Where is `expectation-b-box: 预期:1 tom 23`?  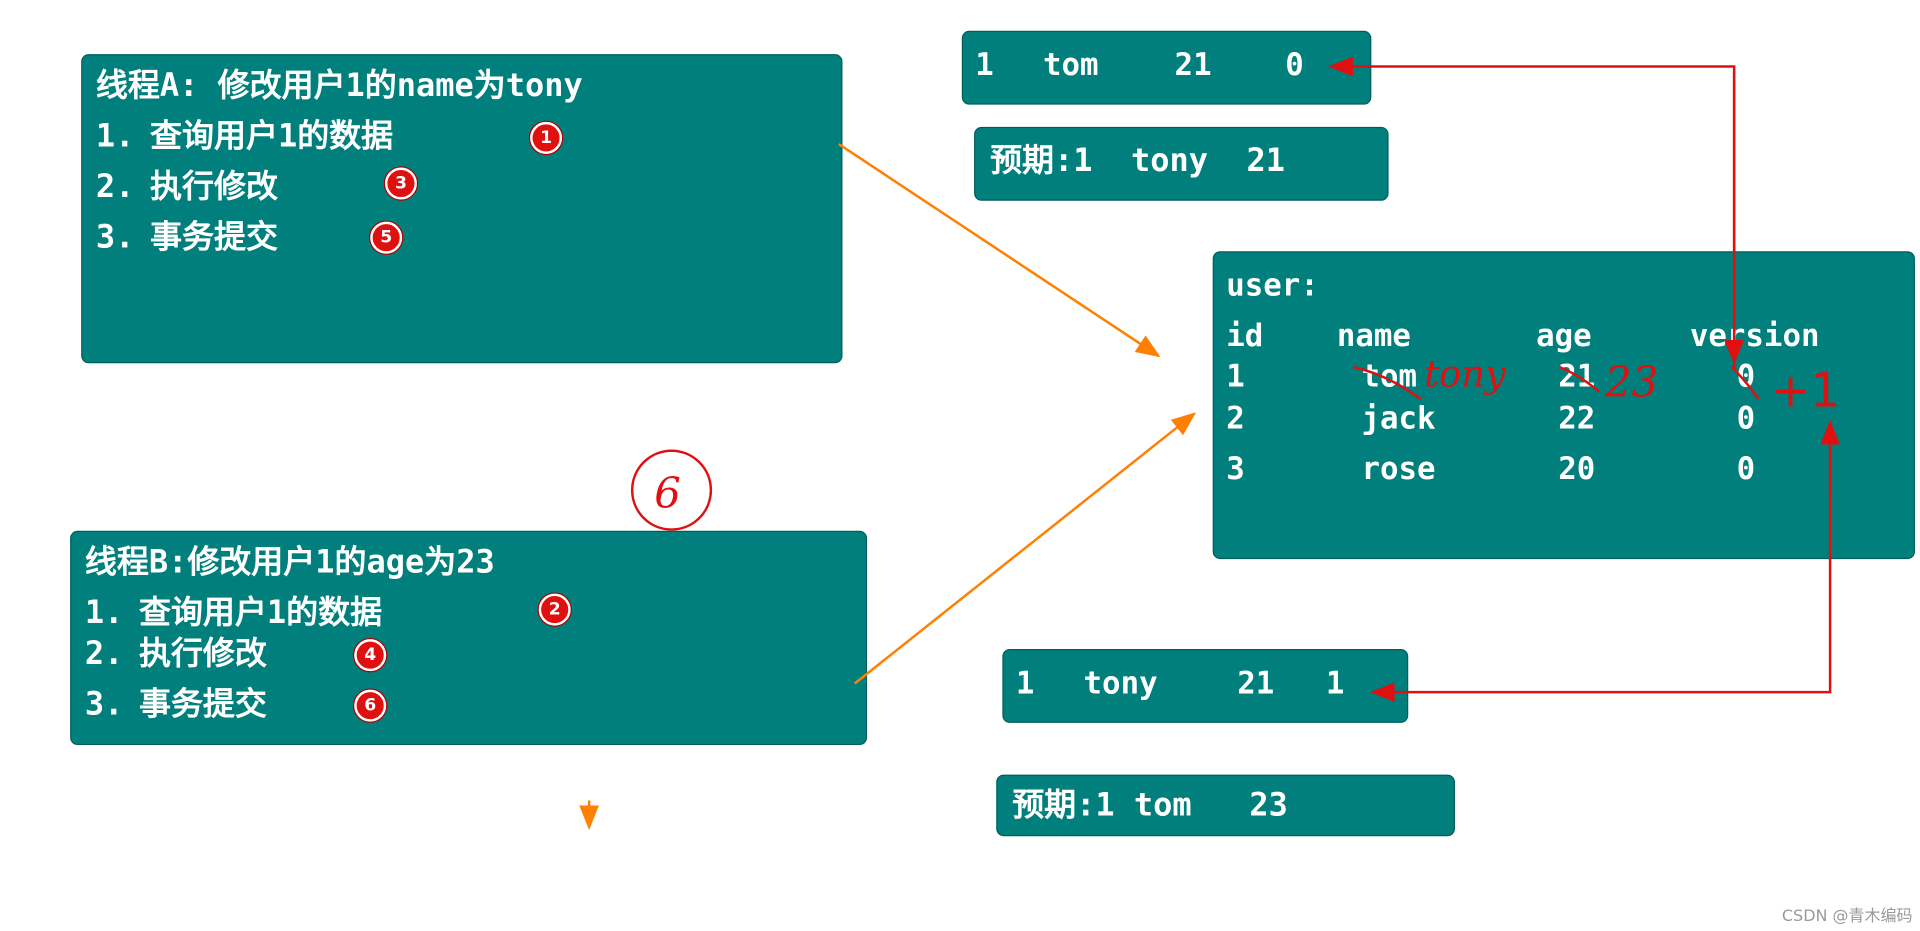 expectation-b-box: 预期:1 tom 23 is located at coordinates (1225, 805).